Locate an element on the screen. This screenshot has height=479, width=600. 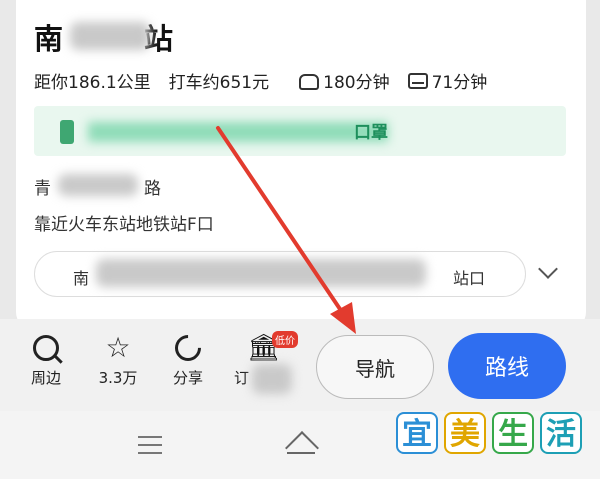
arrow-head is located at coordinates (343, 318).